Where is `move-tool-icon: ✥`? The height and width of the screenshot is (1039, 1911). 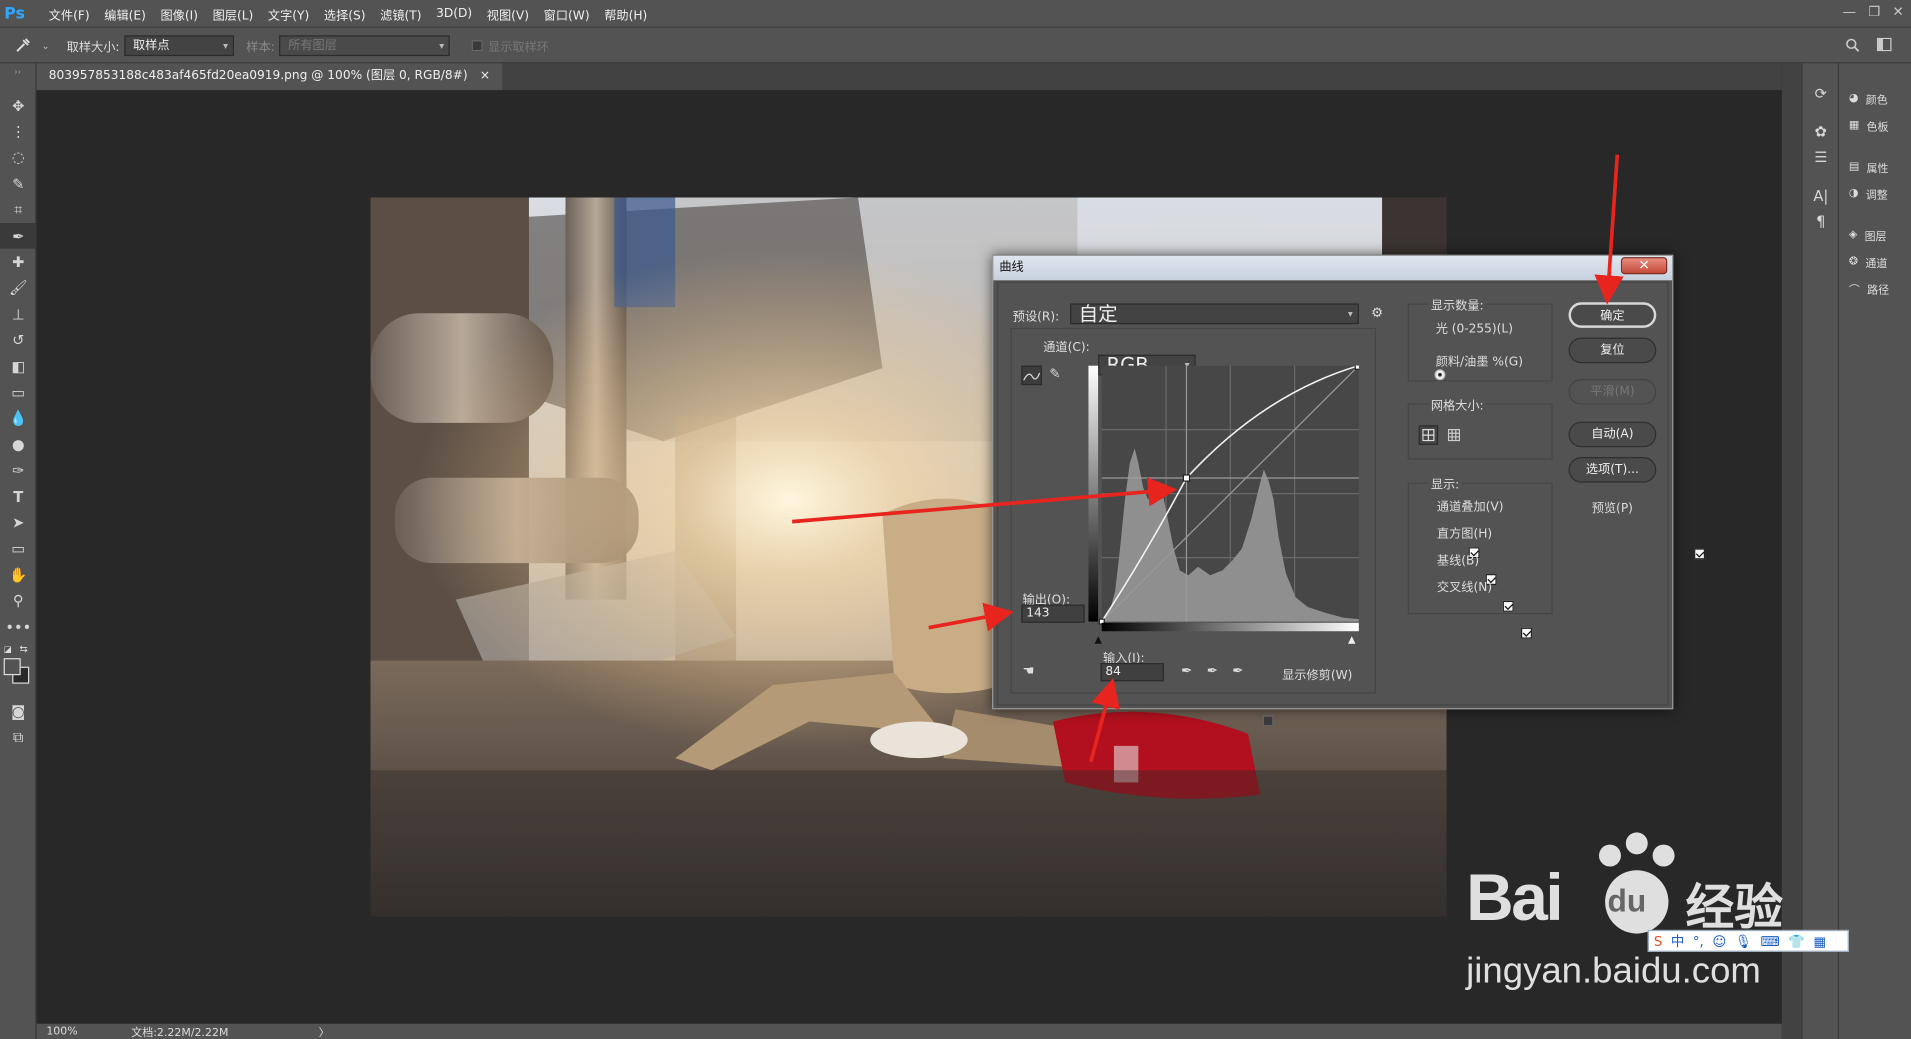 move-tool-icon: ✥ is located at coordinates (18, 106).